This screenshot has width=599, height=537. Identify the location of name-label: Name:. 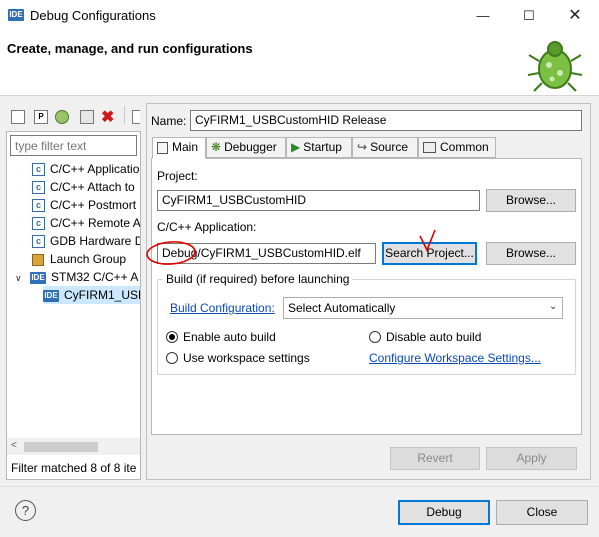
(169, 121).